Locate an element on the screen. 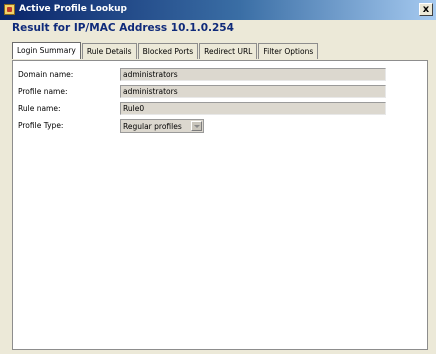 This screenshot has width=436, height=354. rule-name-field: Rule0 is located at coordinates (253, 108).